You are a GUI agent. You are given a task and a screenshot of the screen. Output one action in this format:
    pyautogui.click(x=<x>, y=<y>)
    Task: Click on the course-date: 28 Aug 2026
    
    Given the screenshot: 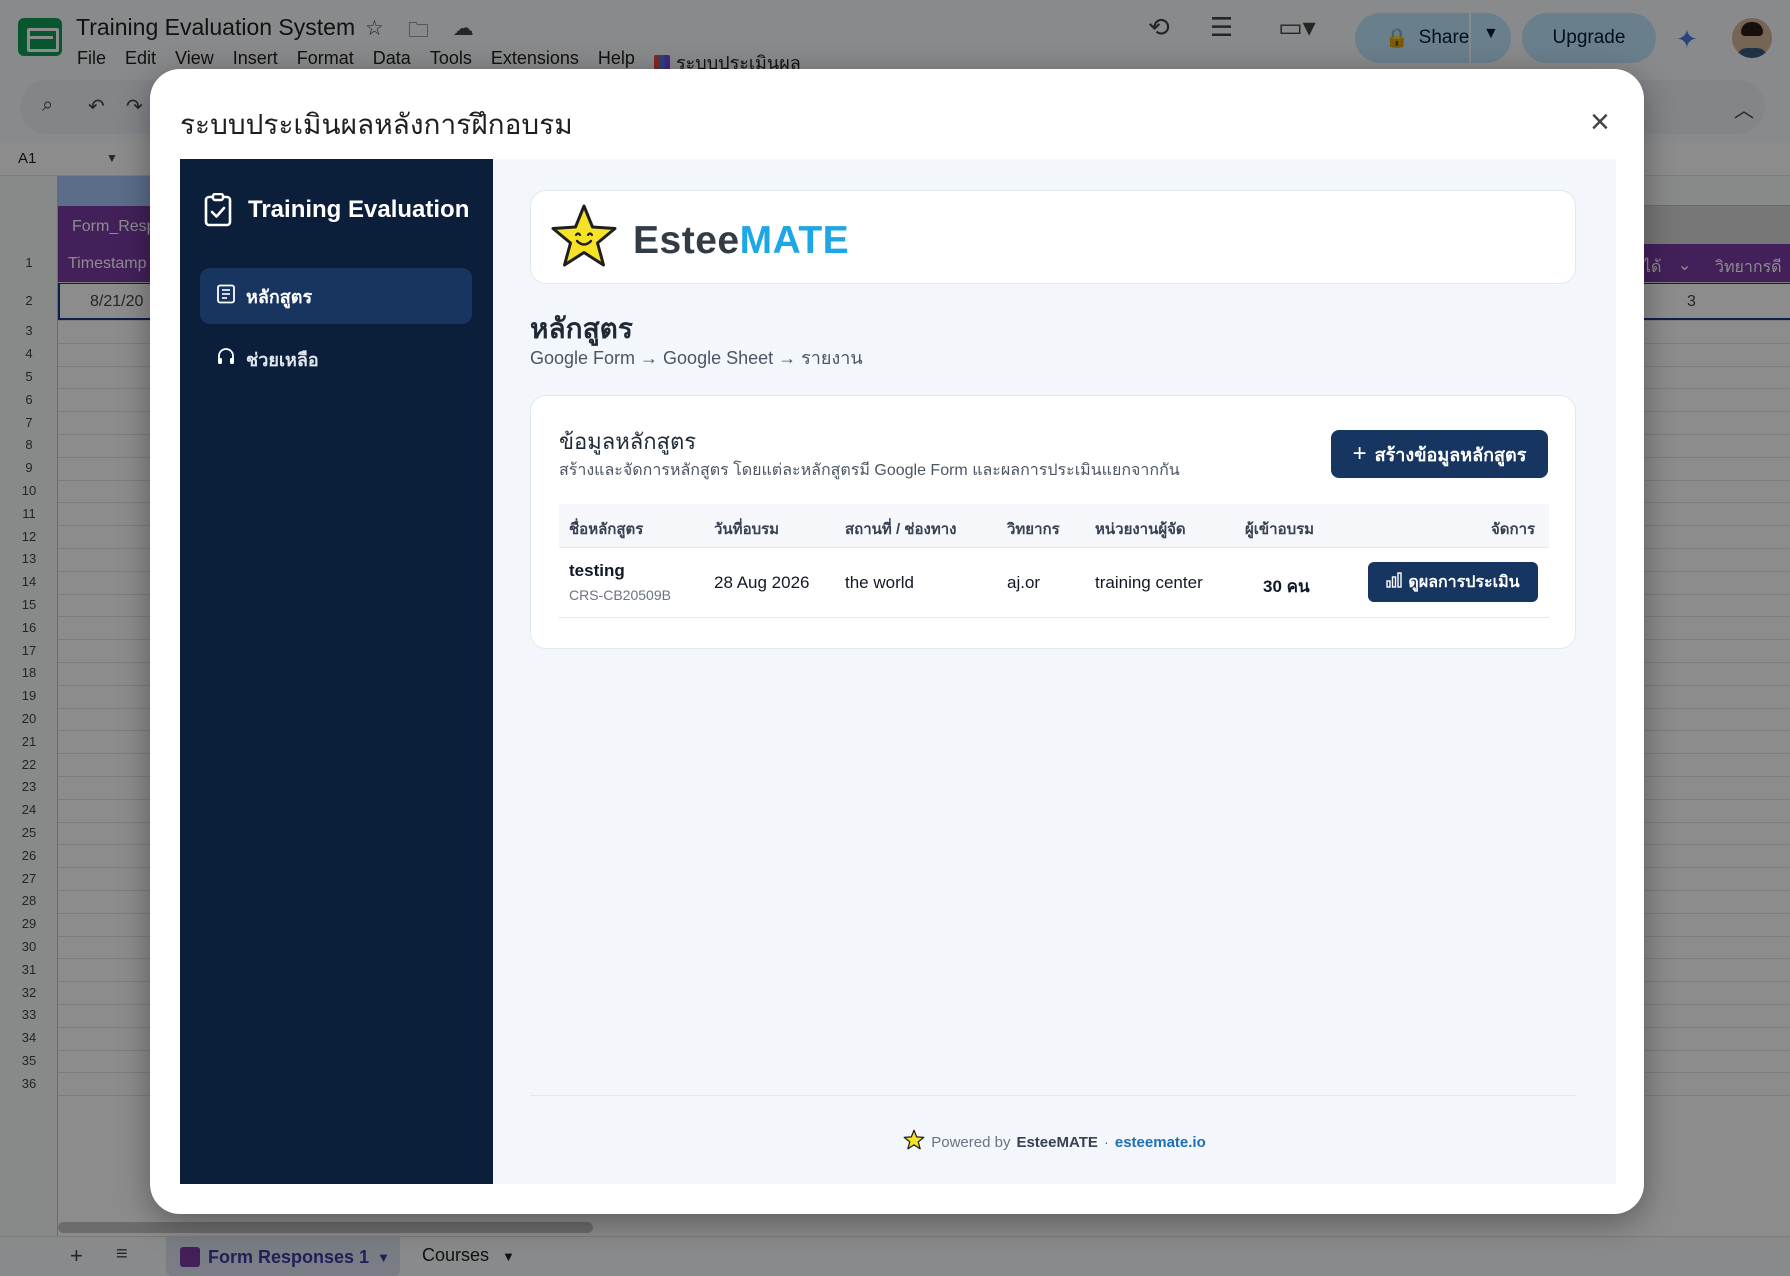 What is the action you would take?
    pyautogui.click(x=762, y=582)
    